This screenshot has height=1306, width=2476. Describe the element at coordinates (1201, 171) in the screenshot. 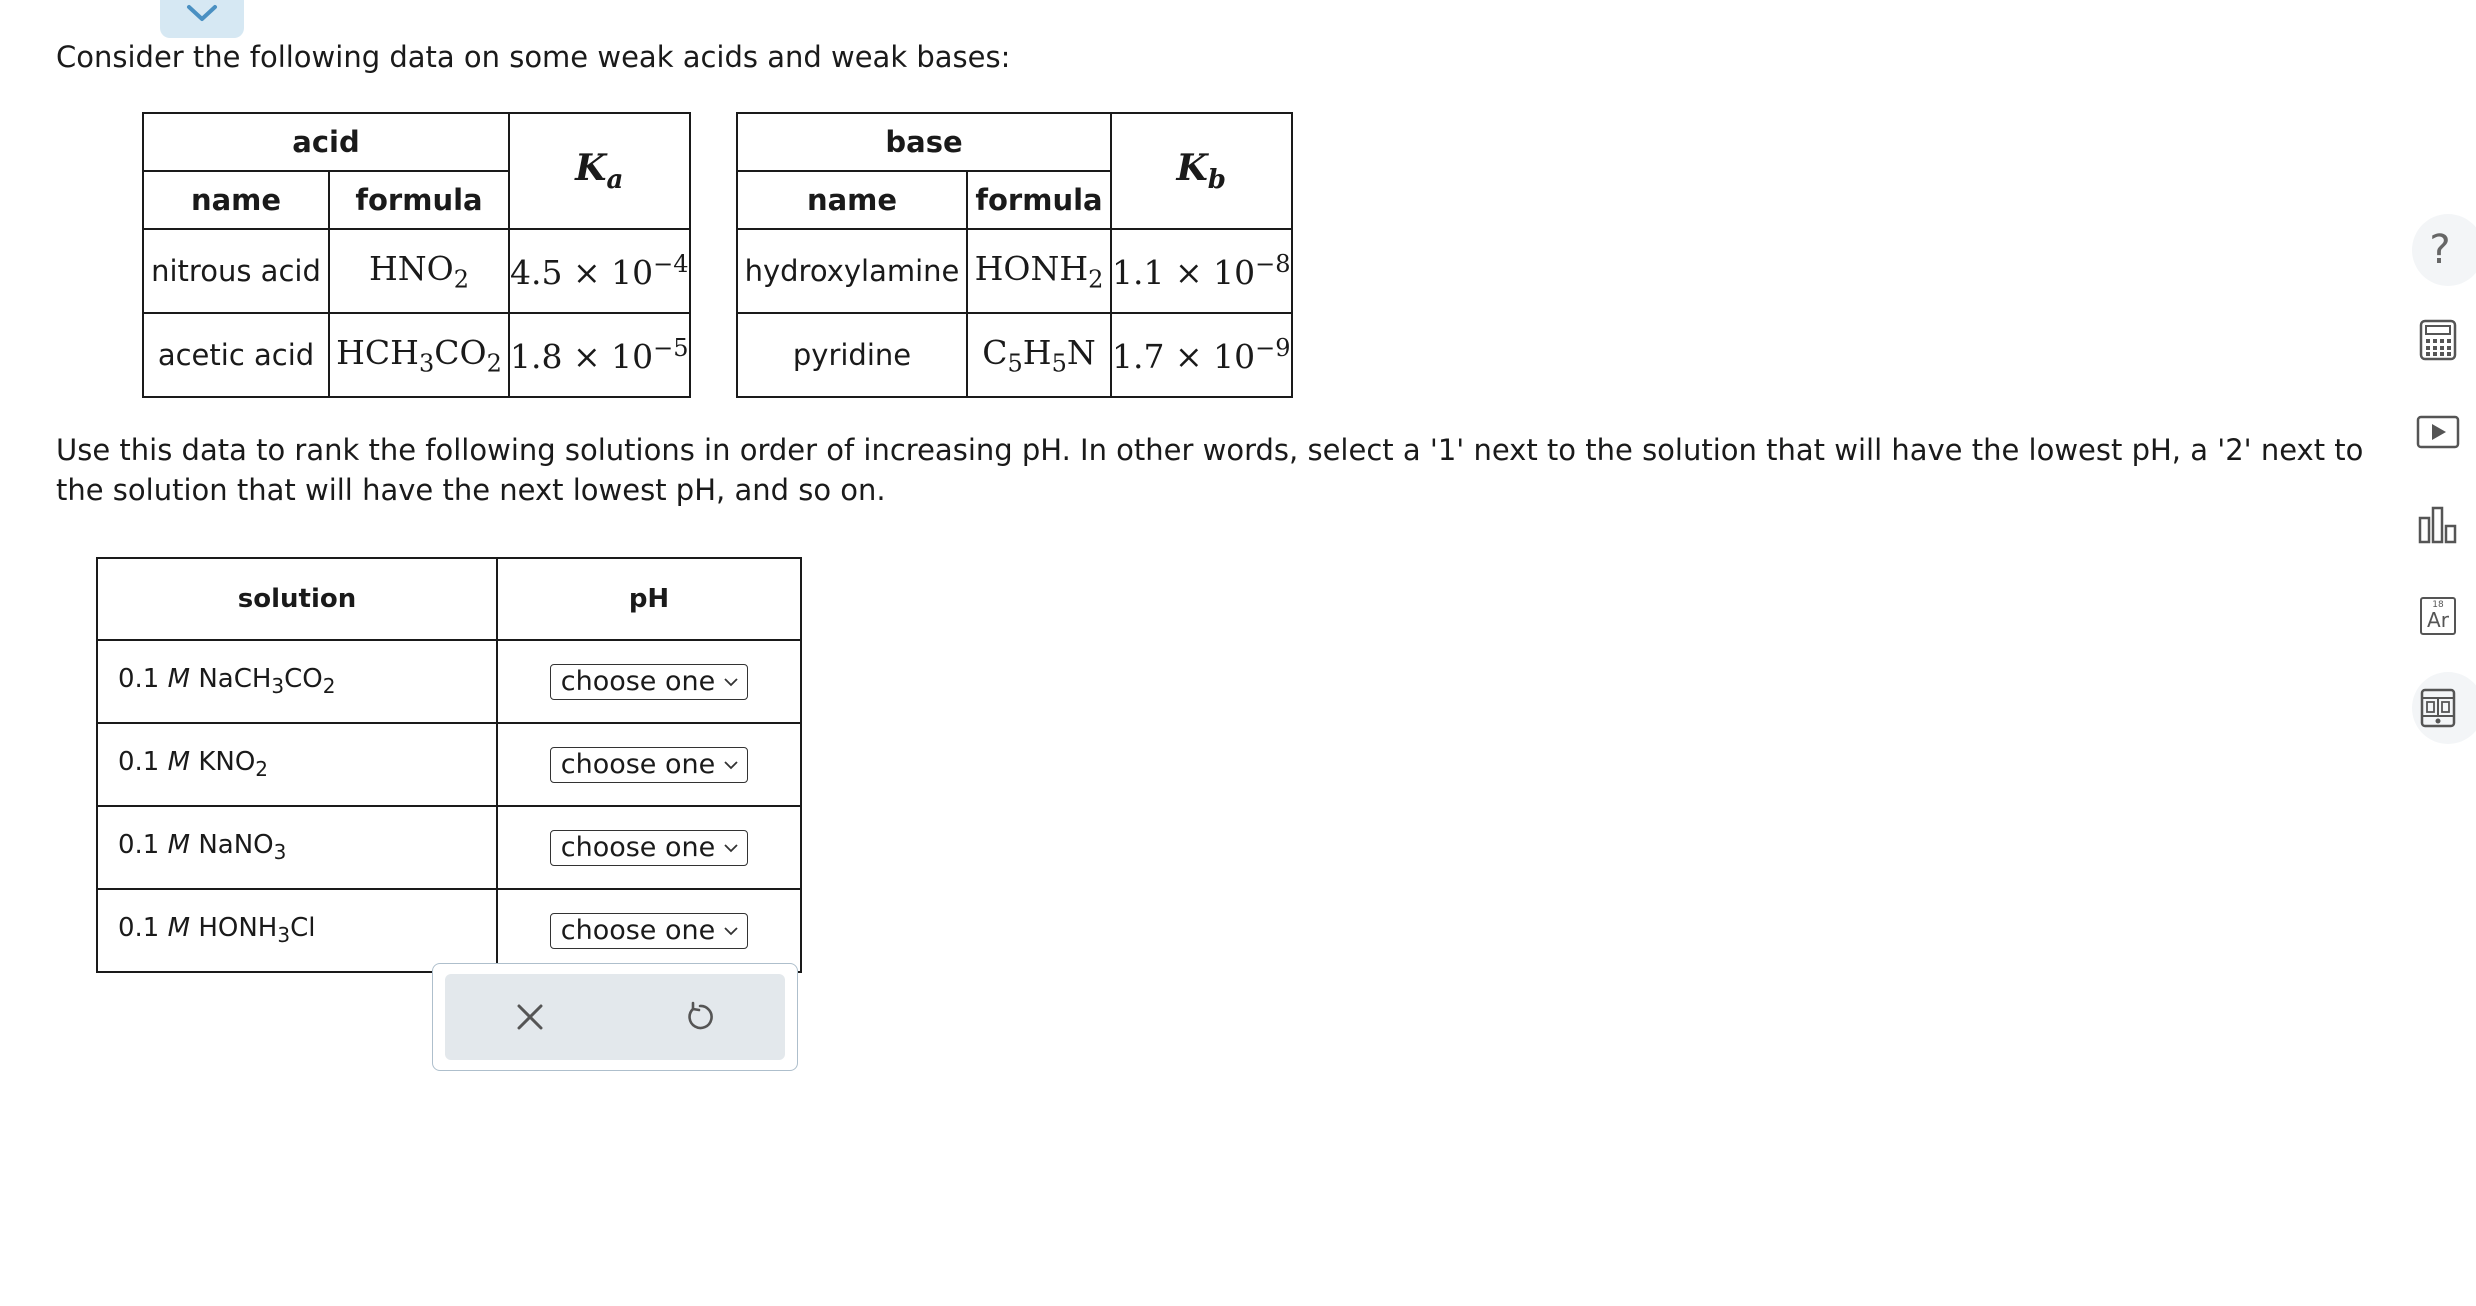

I see `kb-header: Kb` at that location.